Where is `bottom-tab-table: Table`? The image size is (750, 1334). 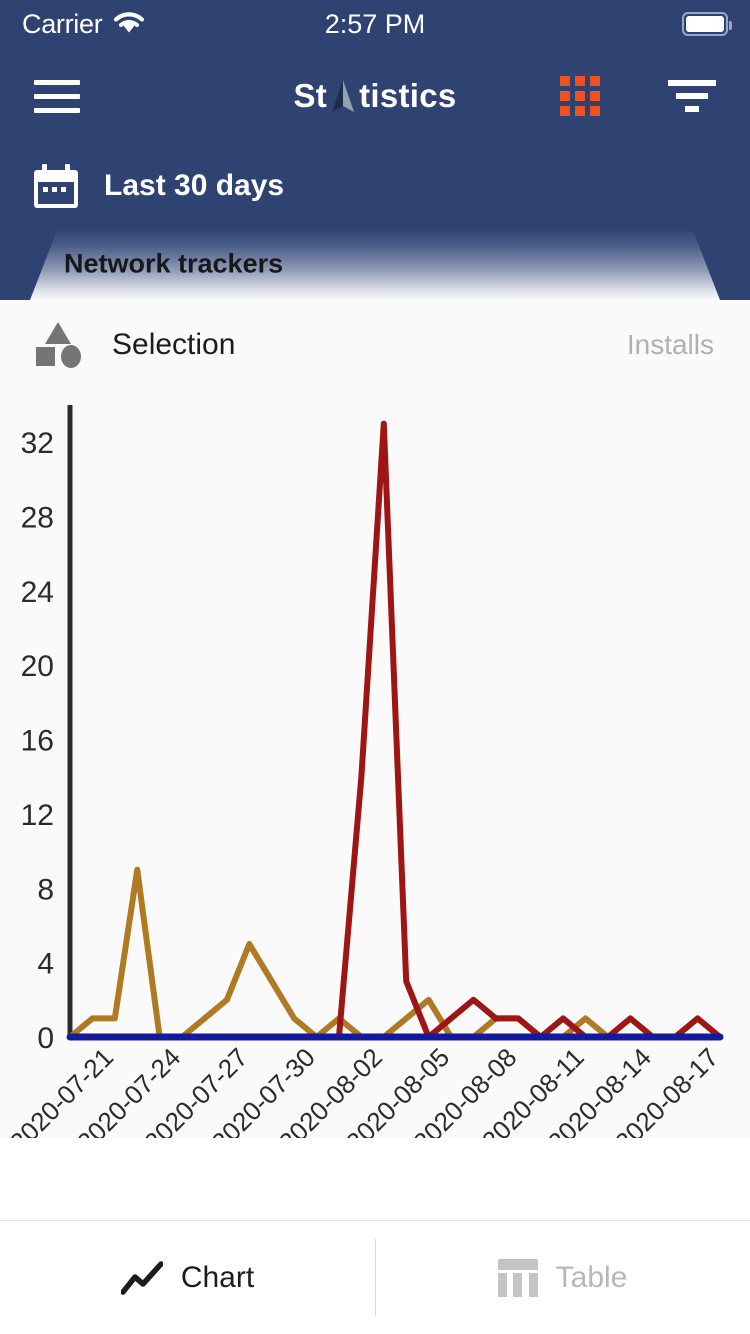 bottom-tab-table: Table is located at coordinates (562, 1277).